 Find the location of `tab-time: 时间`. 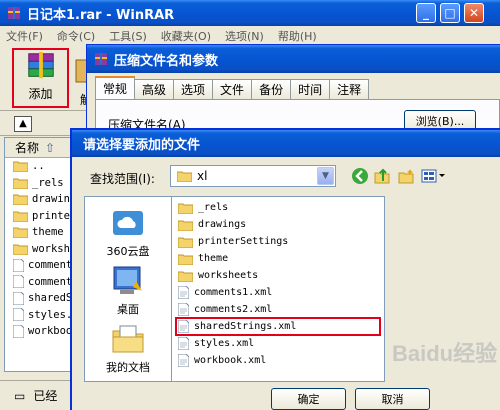

tab-time: 时间 is located at coordinates (310, 89).